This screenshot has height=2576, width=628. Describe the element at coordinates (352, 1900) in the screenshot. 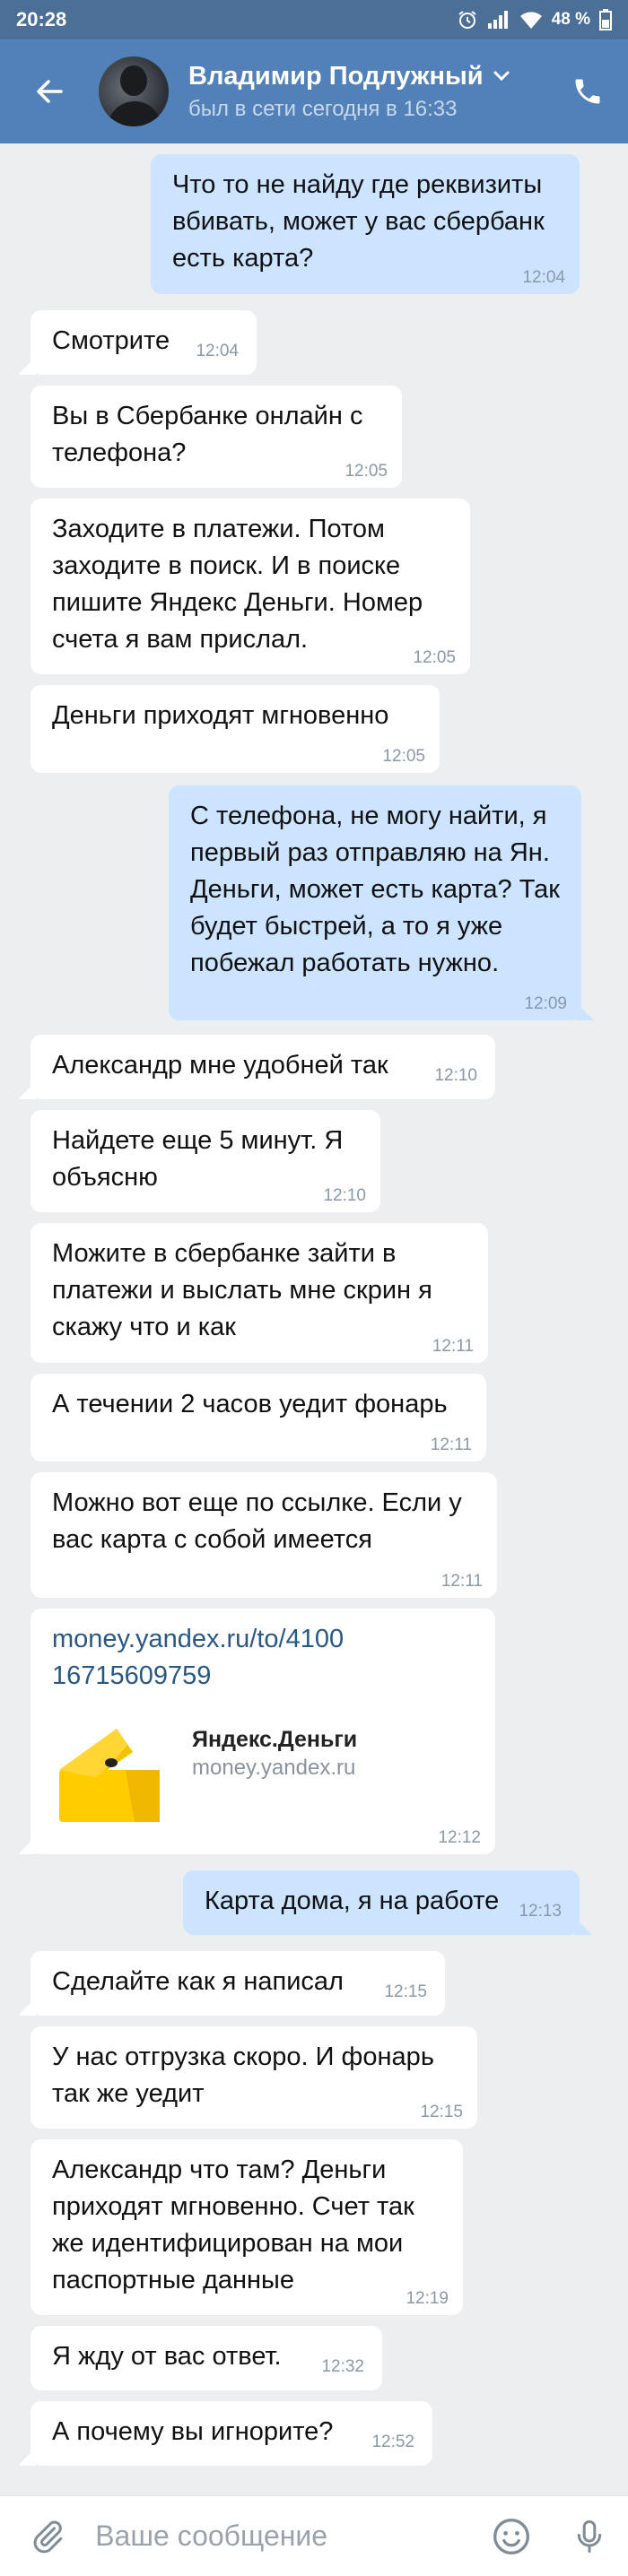

I see `message-text: Карта дома, я на работе` at that location.